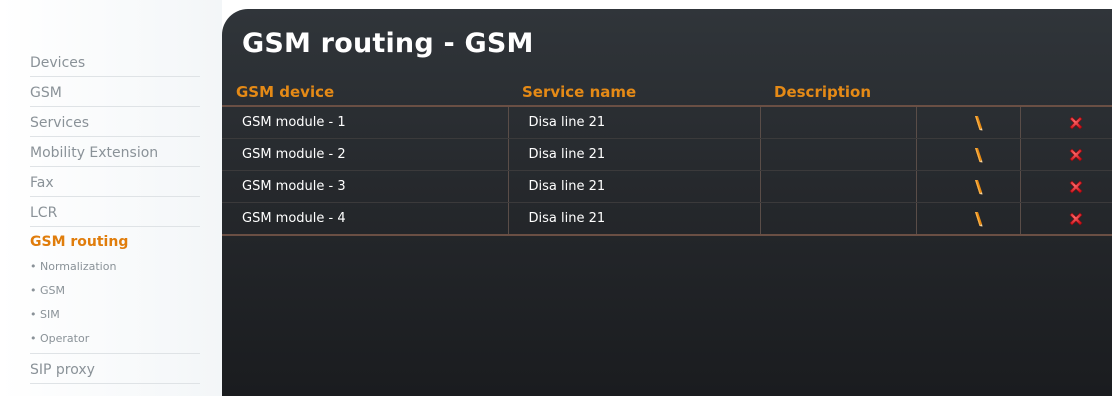 The width and height of the screenshot is (1112, 396). I want to click on sidebar-item-mobility-extension: Mobility Extension, so click(115, 152).